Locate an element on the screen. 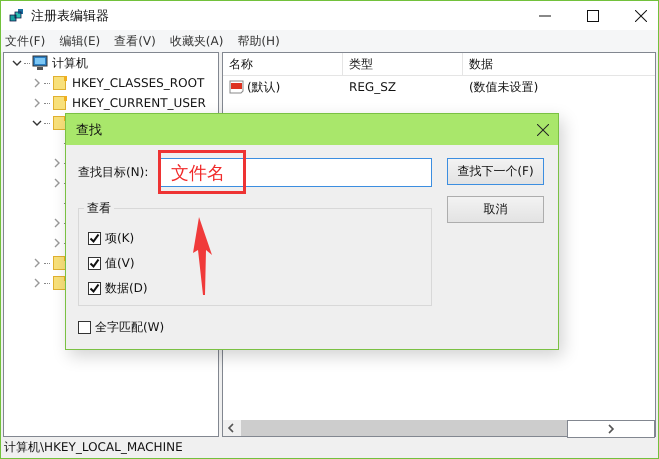 This screenshot has height=459, width=659. menu-item: 编辑(E) is located at coordinates (79, 41).